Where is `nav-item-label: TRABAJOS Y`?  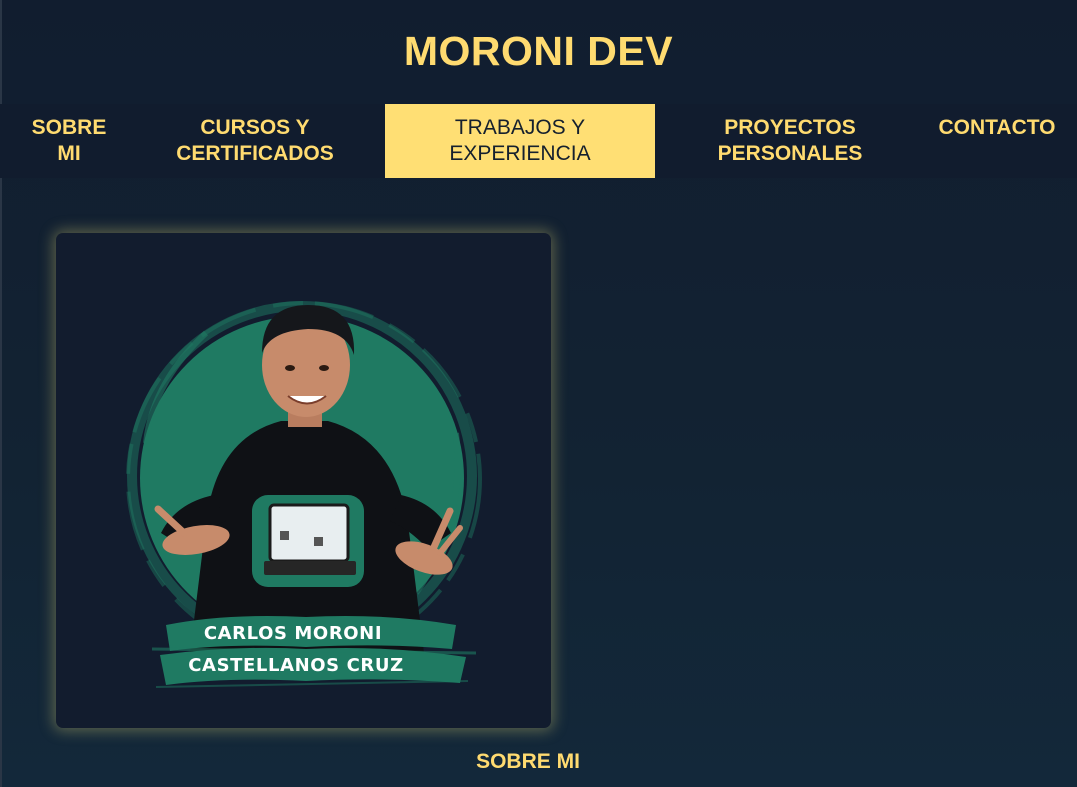
nav-item-label: TRABAJOS Y is located at coordinates (520, 127).